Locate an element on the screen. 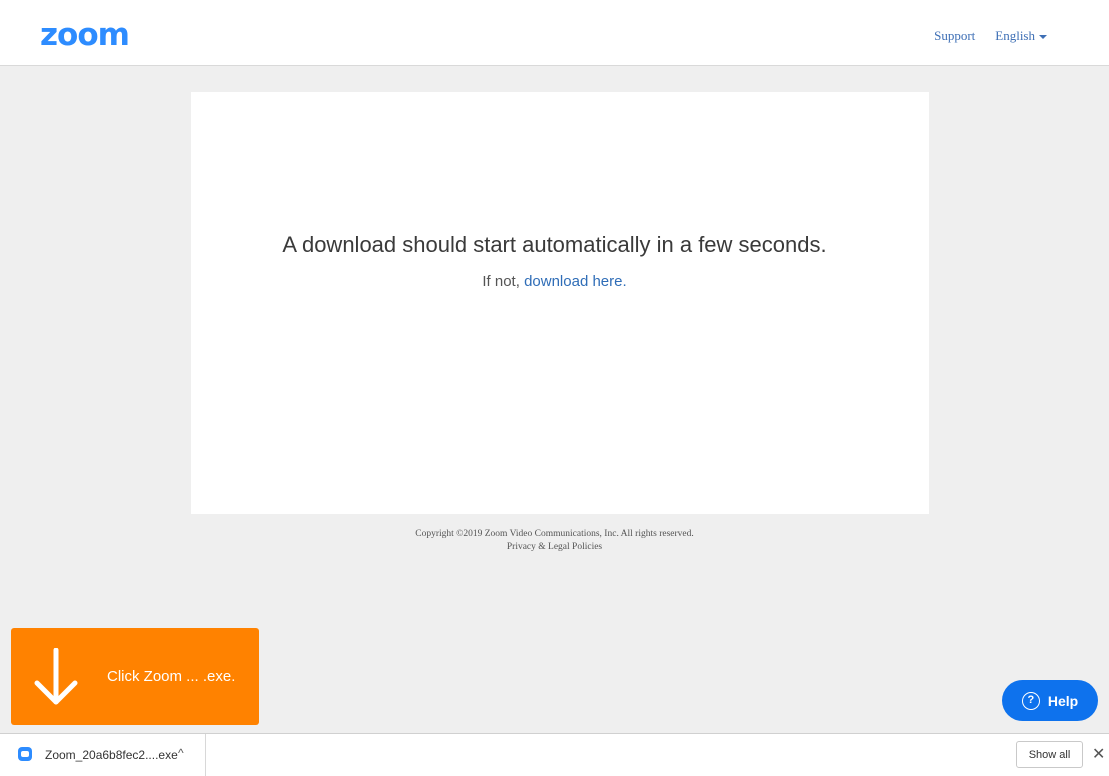 Image resolution: width=1109 pixels, height=776 pixels. download-here-link: download here. is located at coordinates (575, 281).